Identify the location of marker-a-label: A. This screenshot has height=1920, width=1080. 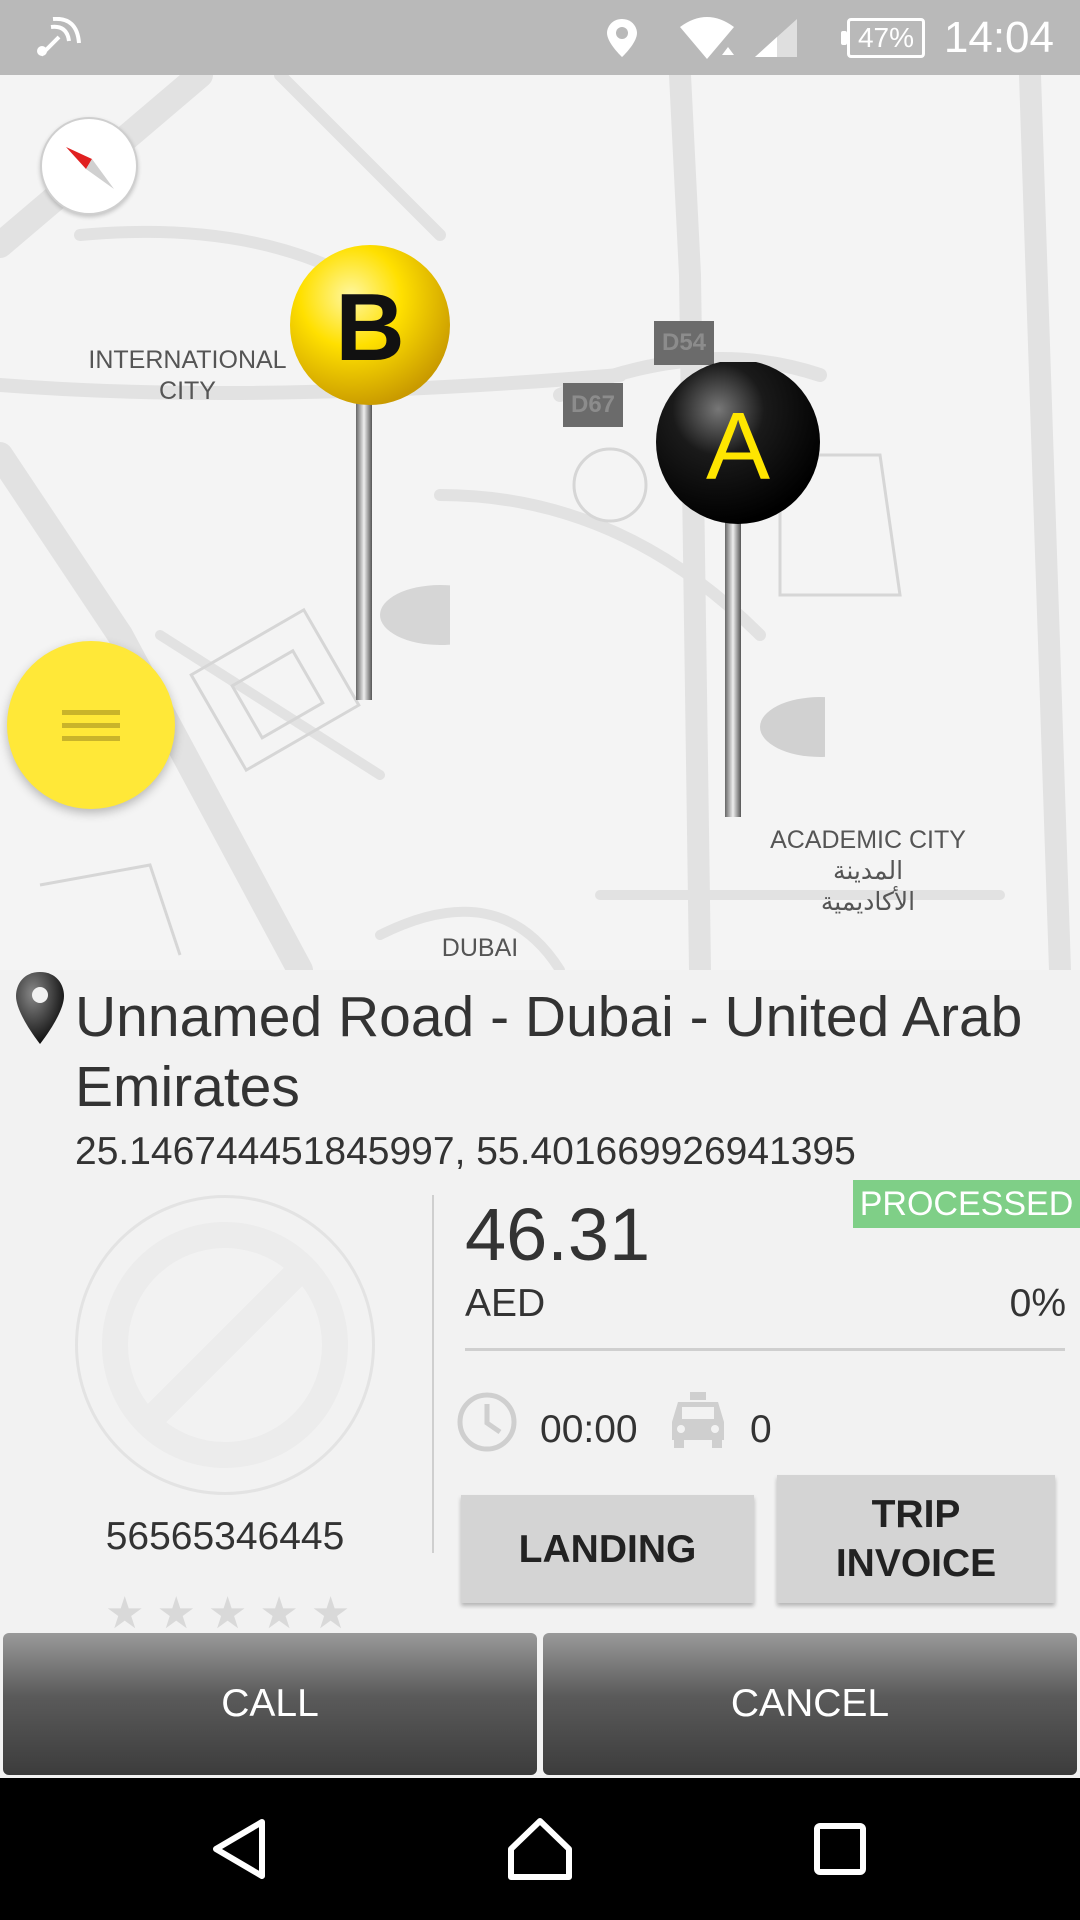
(738, 446).